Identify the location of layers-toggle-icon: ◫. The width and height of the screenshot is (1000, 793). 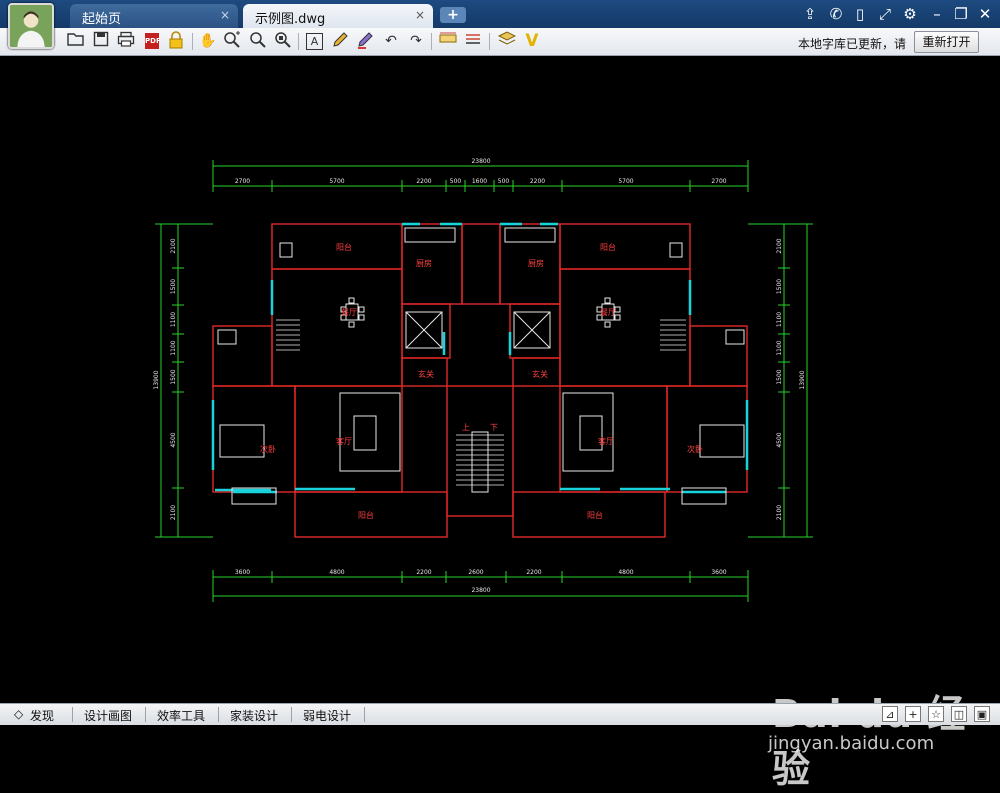
(959, 714).